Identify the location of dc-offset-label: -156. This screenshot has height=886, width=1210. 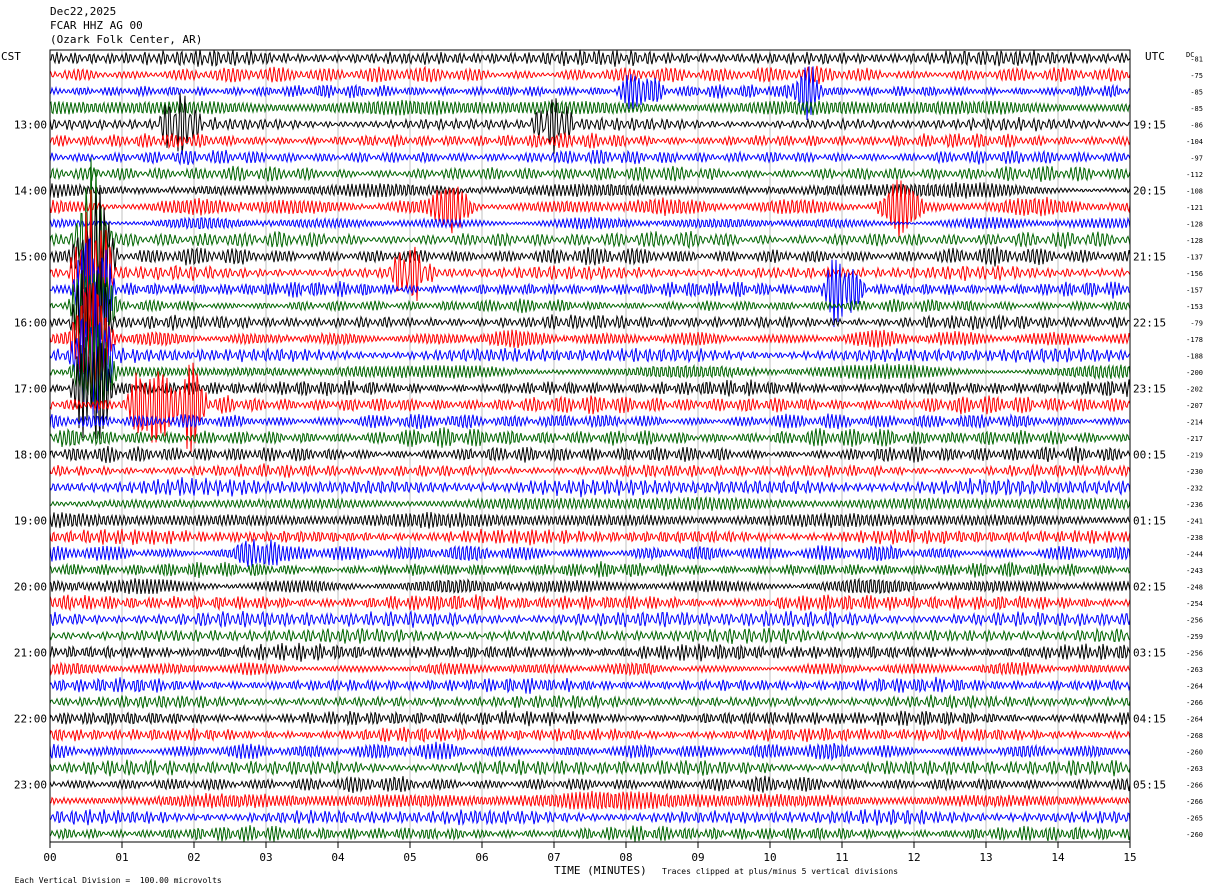
(1194, 274).